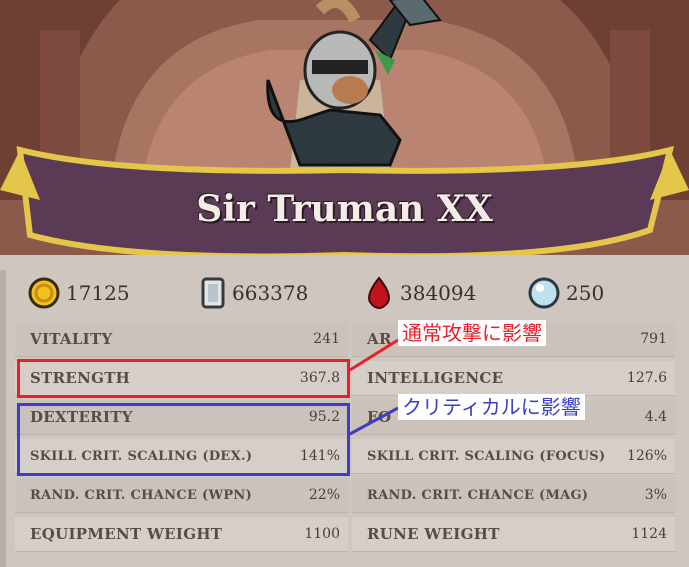  I want to click on blue-annotation: クリティカルに影響, so click(491, 407).